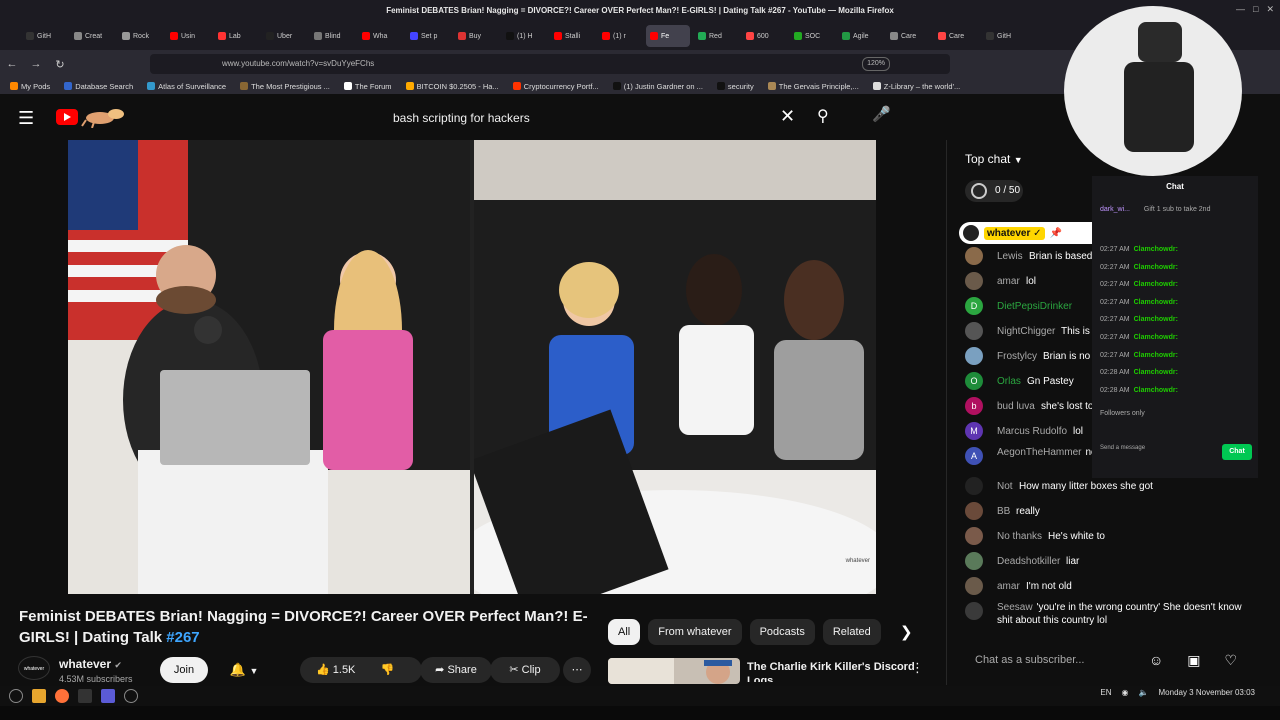 This screenshot has width=1280, height=720. Describe the element at coordinates (186, 86) in the screenshot. I see `bookmark-item: Atlas of Surveillance` at that location.